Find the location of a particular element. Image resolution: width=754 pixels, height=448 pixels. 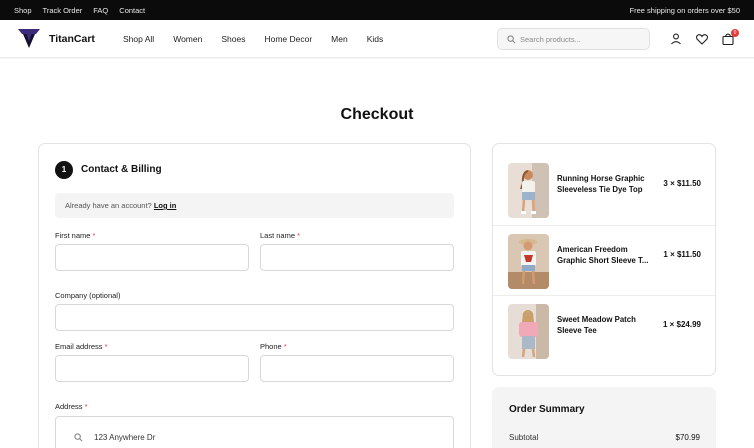

heart-icon is located at coordinates (702, 39).